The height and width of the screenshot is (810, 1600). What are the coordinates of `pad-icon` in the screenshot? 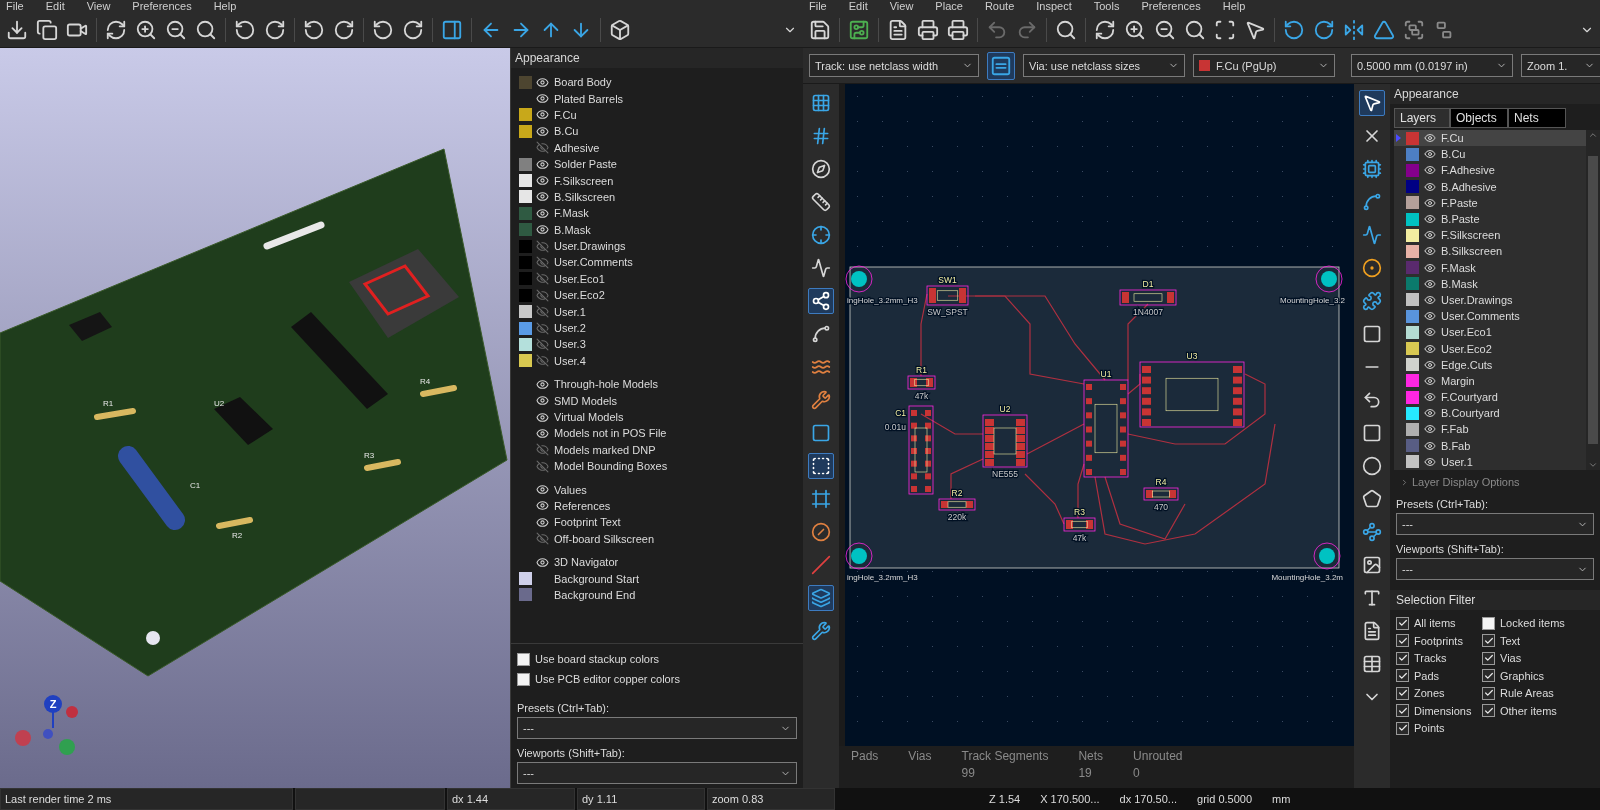 It's located at (821, 433).